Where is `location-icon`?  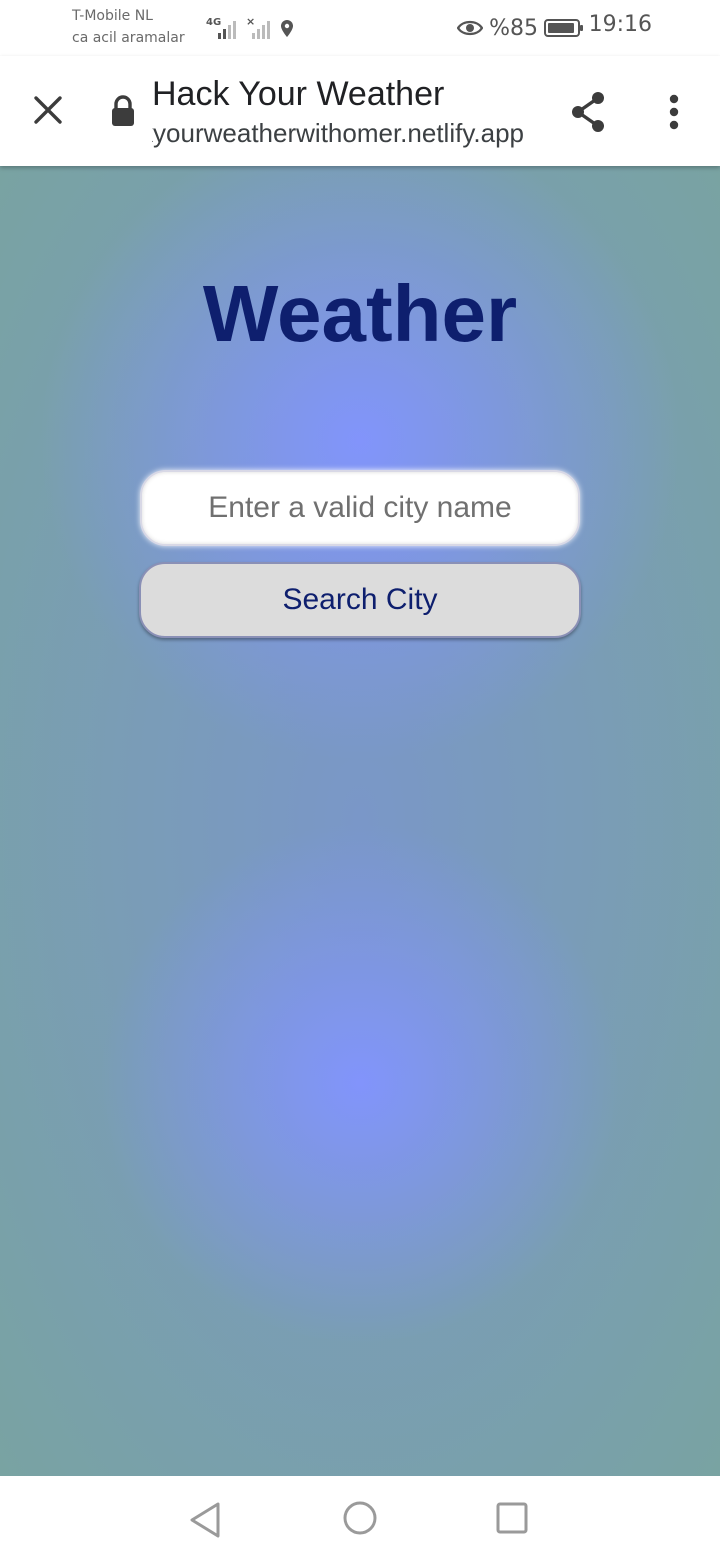
location-icon is located at coordinates (287, 28).